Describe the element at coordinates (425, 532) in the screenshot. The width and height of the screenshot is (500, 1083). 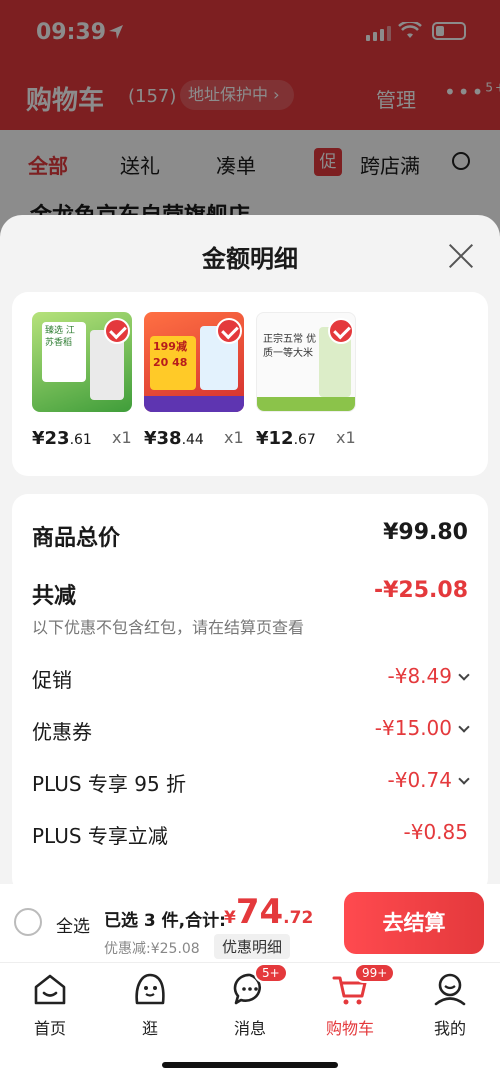
I see `goods-total-value: ¥99.80` at that location.